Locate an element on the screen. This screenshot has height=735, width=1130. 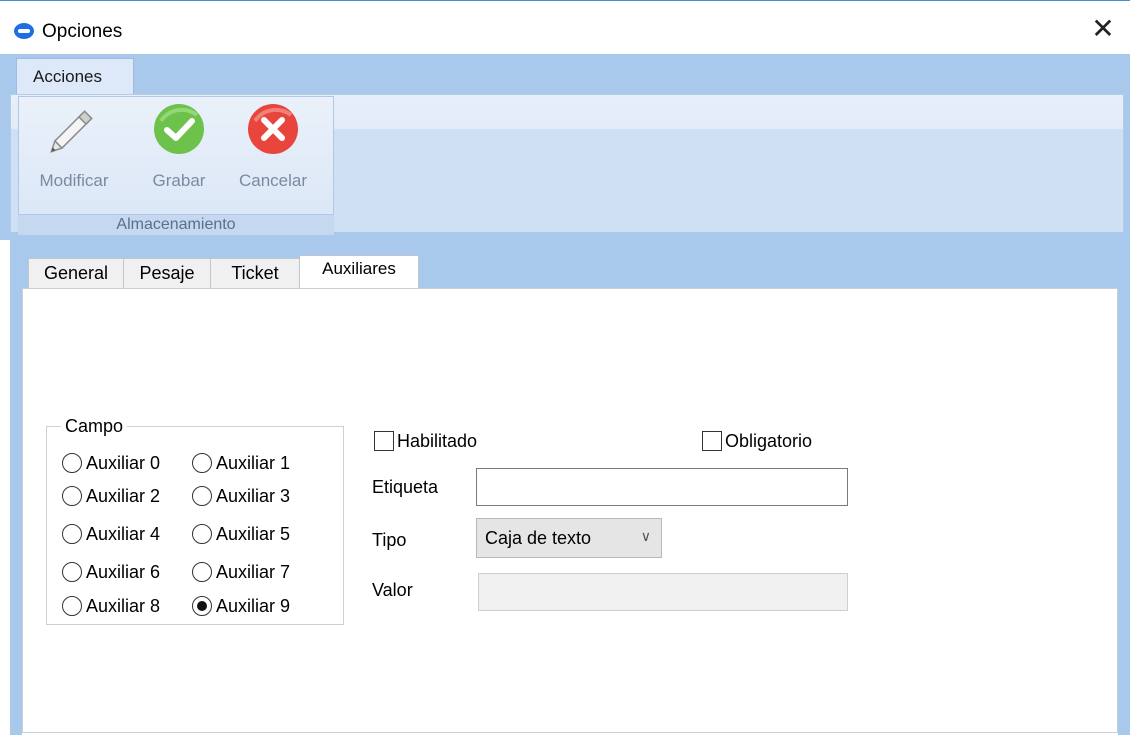
window-title: Opciones is located at coordinates (82, 31).